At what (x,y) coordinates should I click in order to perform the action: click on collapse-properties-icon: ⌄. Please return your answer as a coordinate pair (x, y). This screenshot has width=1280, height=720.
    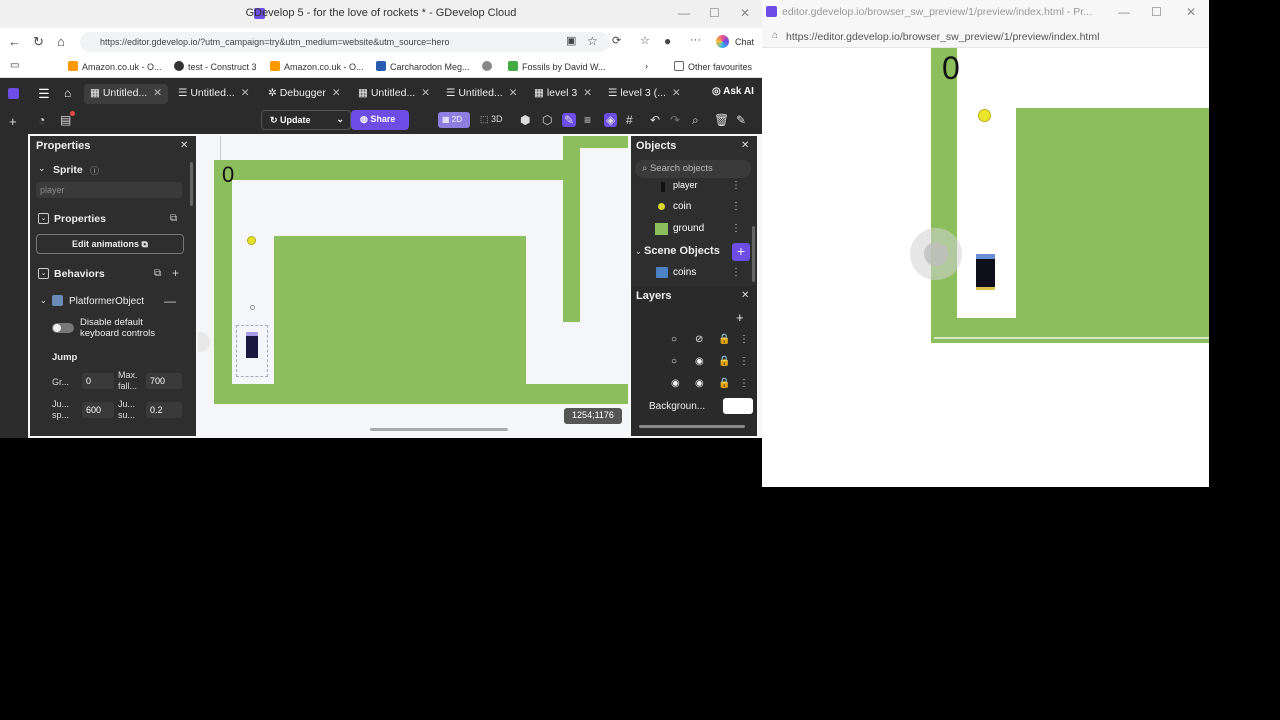
    Looking at the image, I should click on (43, 218).